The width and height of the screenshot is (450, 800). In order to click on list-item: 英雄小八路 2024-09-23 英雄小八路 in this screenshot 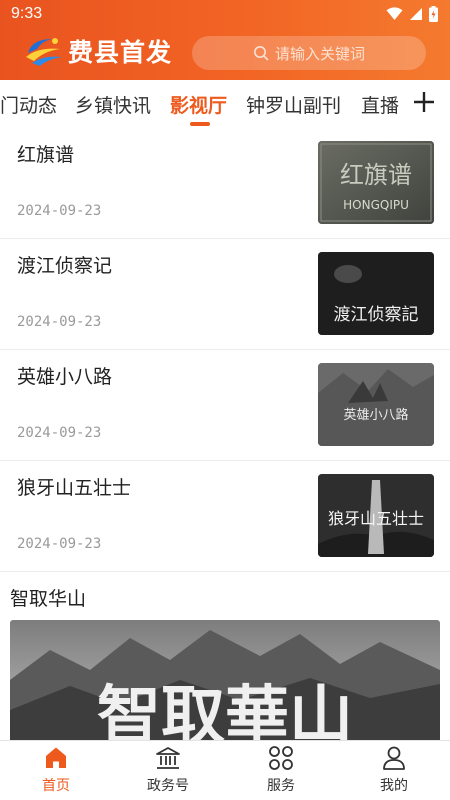, I will do `click(225, 405)`.